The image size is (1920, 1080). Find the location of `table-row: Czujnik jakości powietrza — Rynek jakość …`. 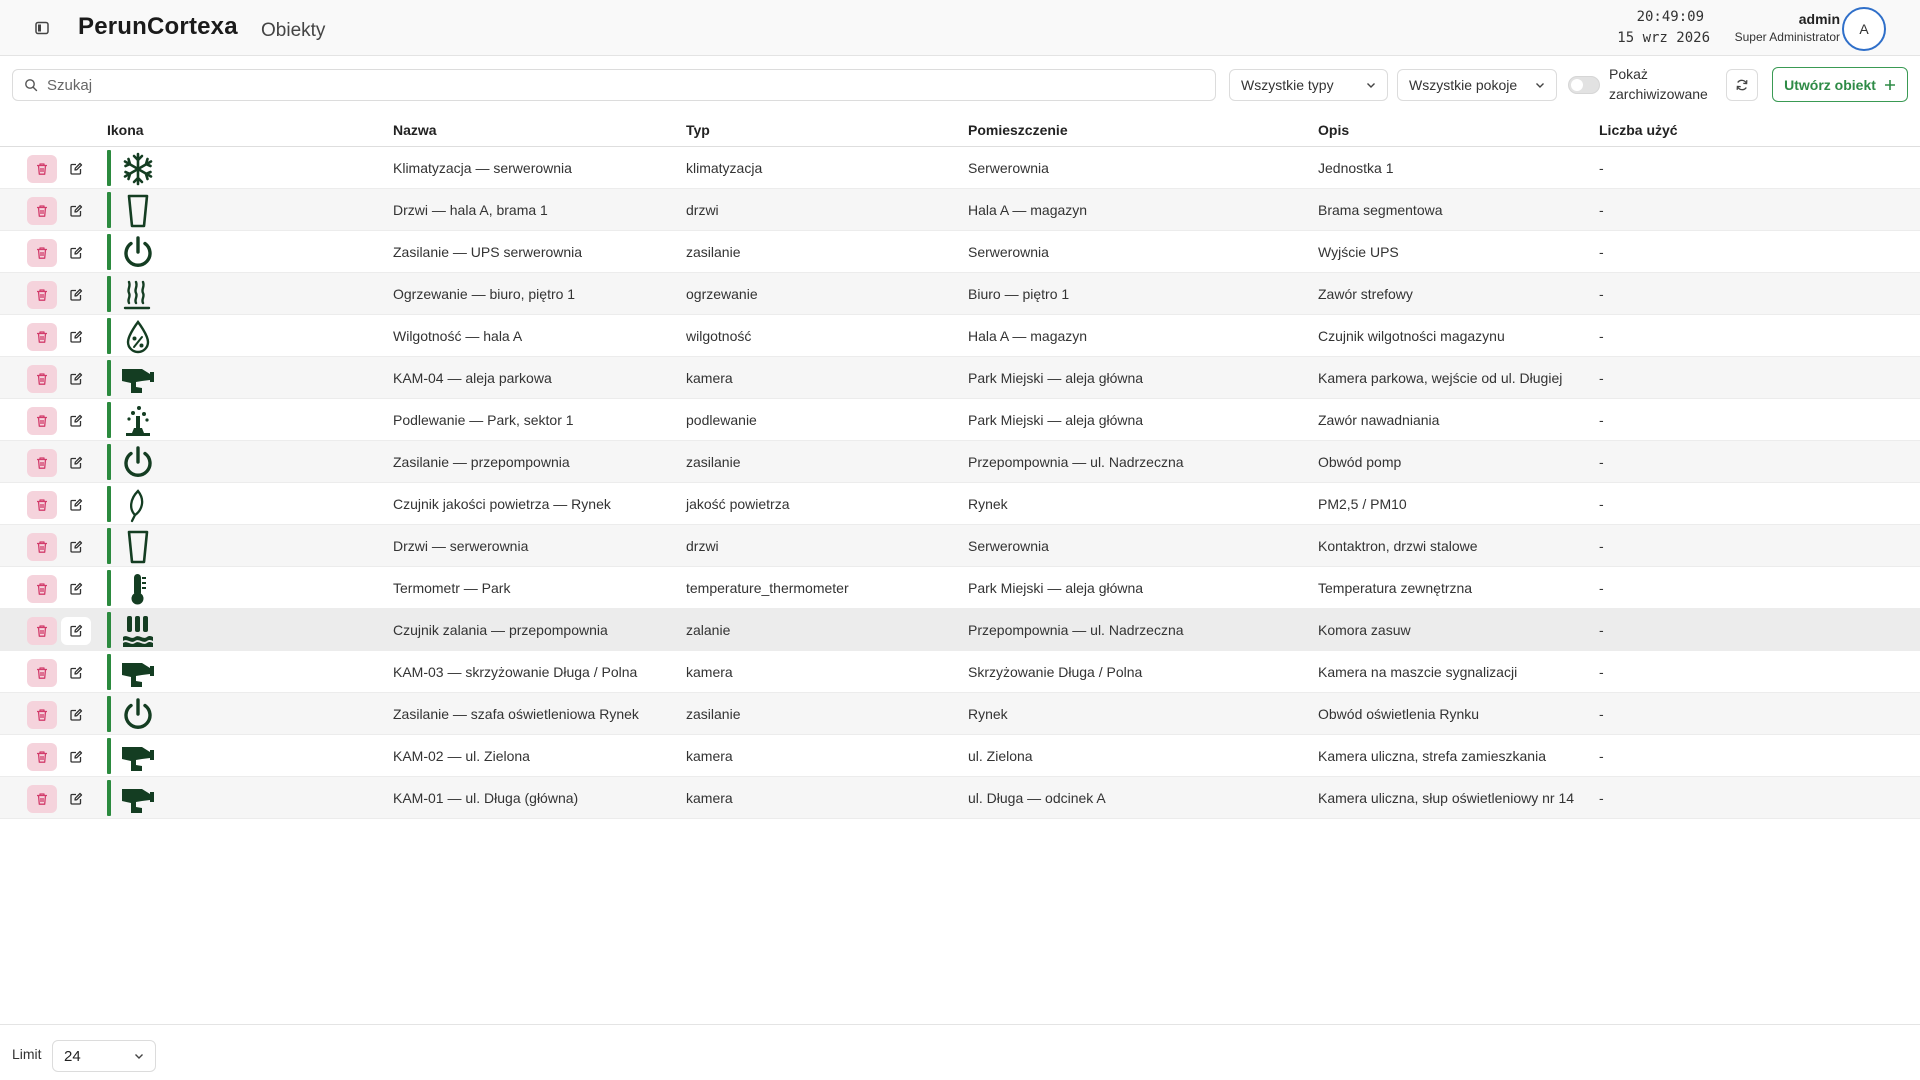

table-row: Czujnik jakości powietrza — Rynek jakość … is located at coordinates (960, 504).